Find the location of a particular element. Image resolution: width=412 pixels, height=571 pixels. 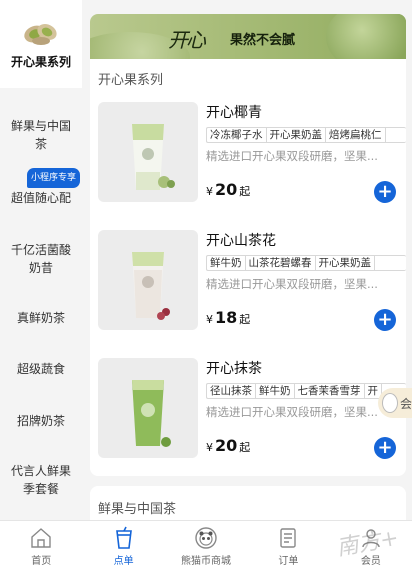

panda-icon is located at coordinates (390, 403).